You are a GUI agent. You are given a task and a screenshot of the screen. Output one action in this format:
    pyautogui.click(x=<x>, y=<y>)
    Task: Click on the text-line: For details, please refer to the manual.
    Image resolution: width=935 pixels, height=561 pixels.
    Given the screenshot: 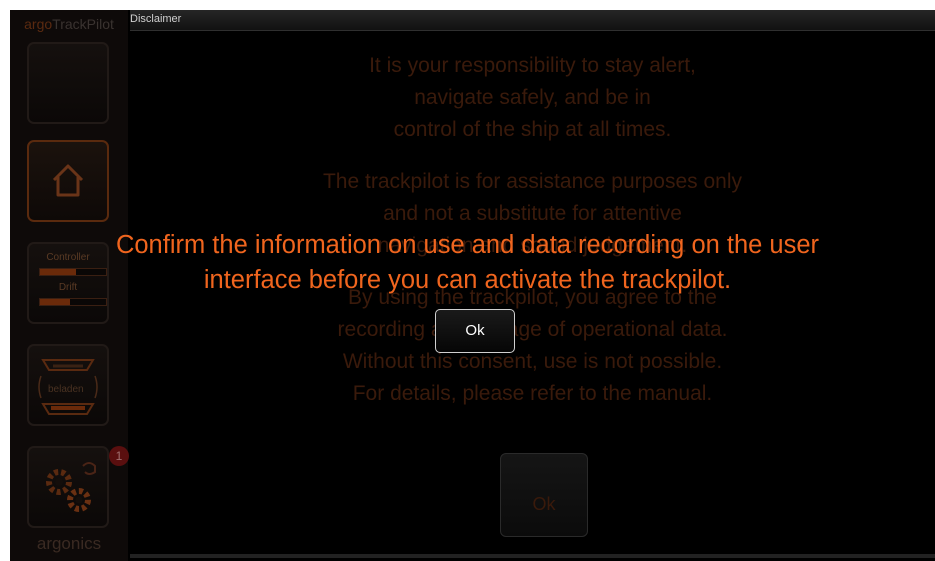 What is the action you would take?
    pyautogui.click(x=532, y=393)
    